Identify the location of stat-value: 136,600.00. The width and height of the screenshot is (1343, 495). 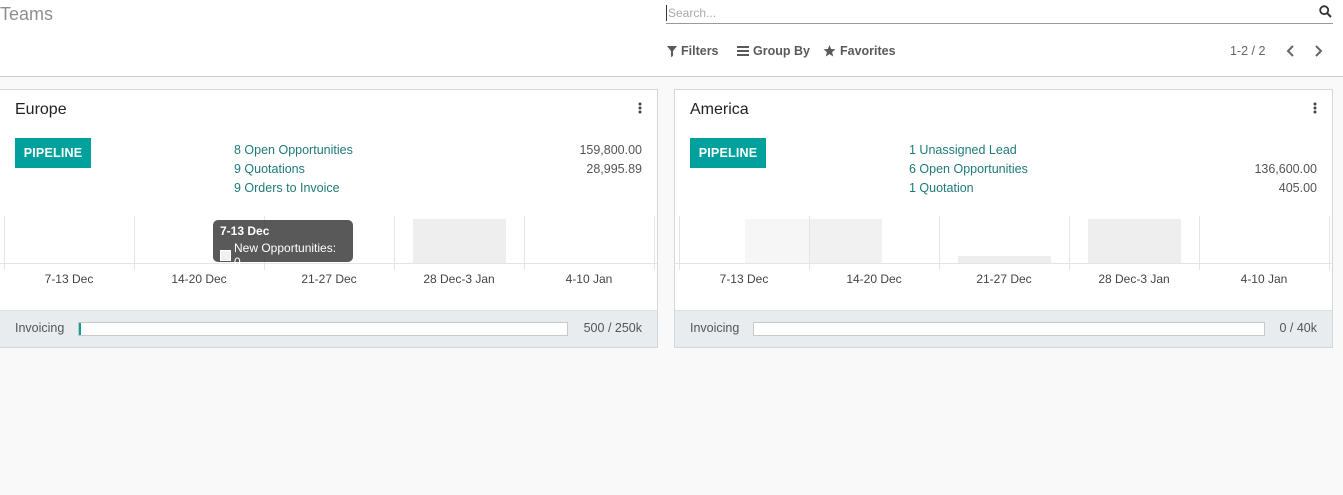
(1285, 168).